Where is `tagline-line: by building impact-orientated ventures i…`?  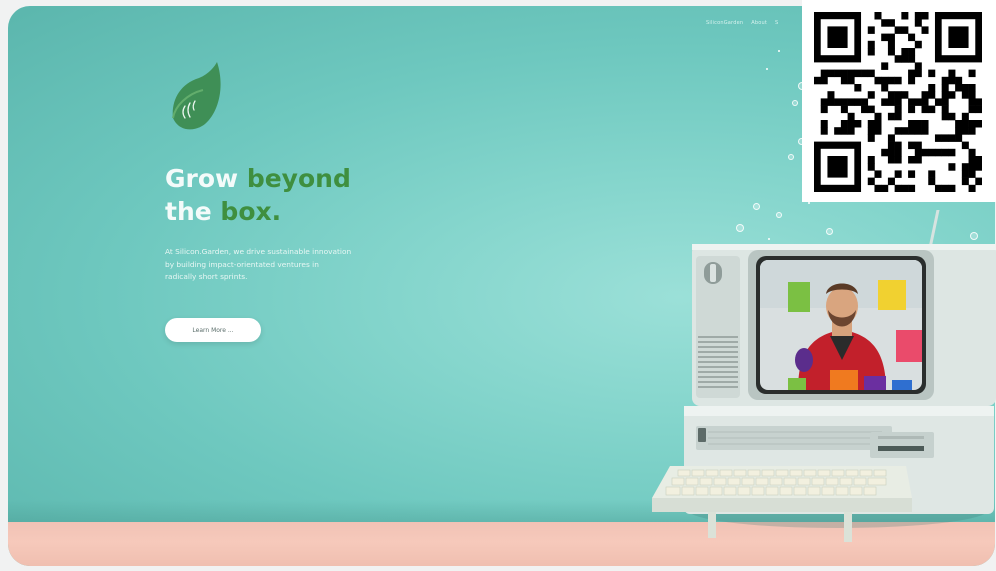
tagline-line: by building impact-orientated ventures i… is located at coordinates (242, 264).